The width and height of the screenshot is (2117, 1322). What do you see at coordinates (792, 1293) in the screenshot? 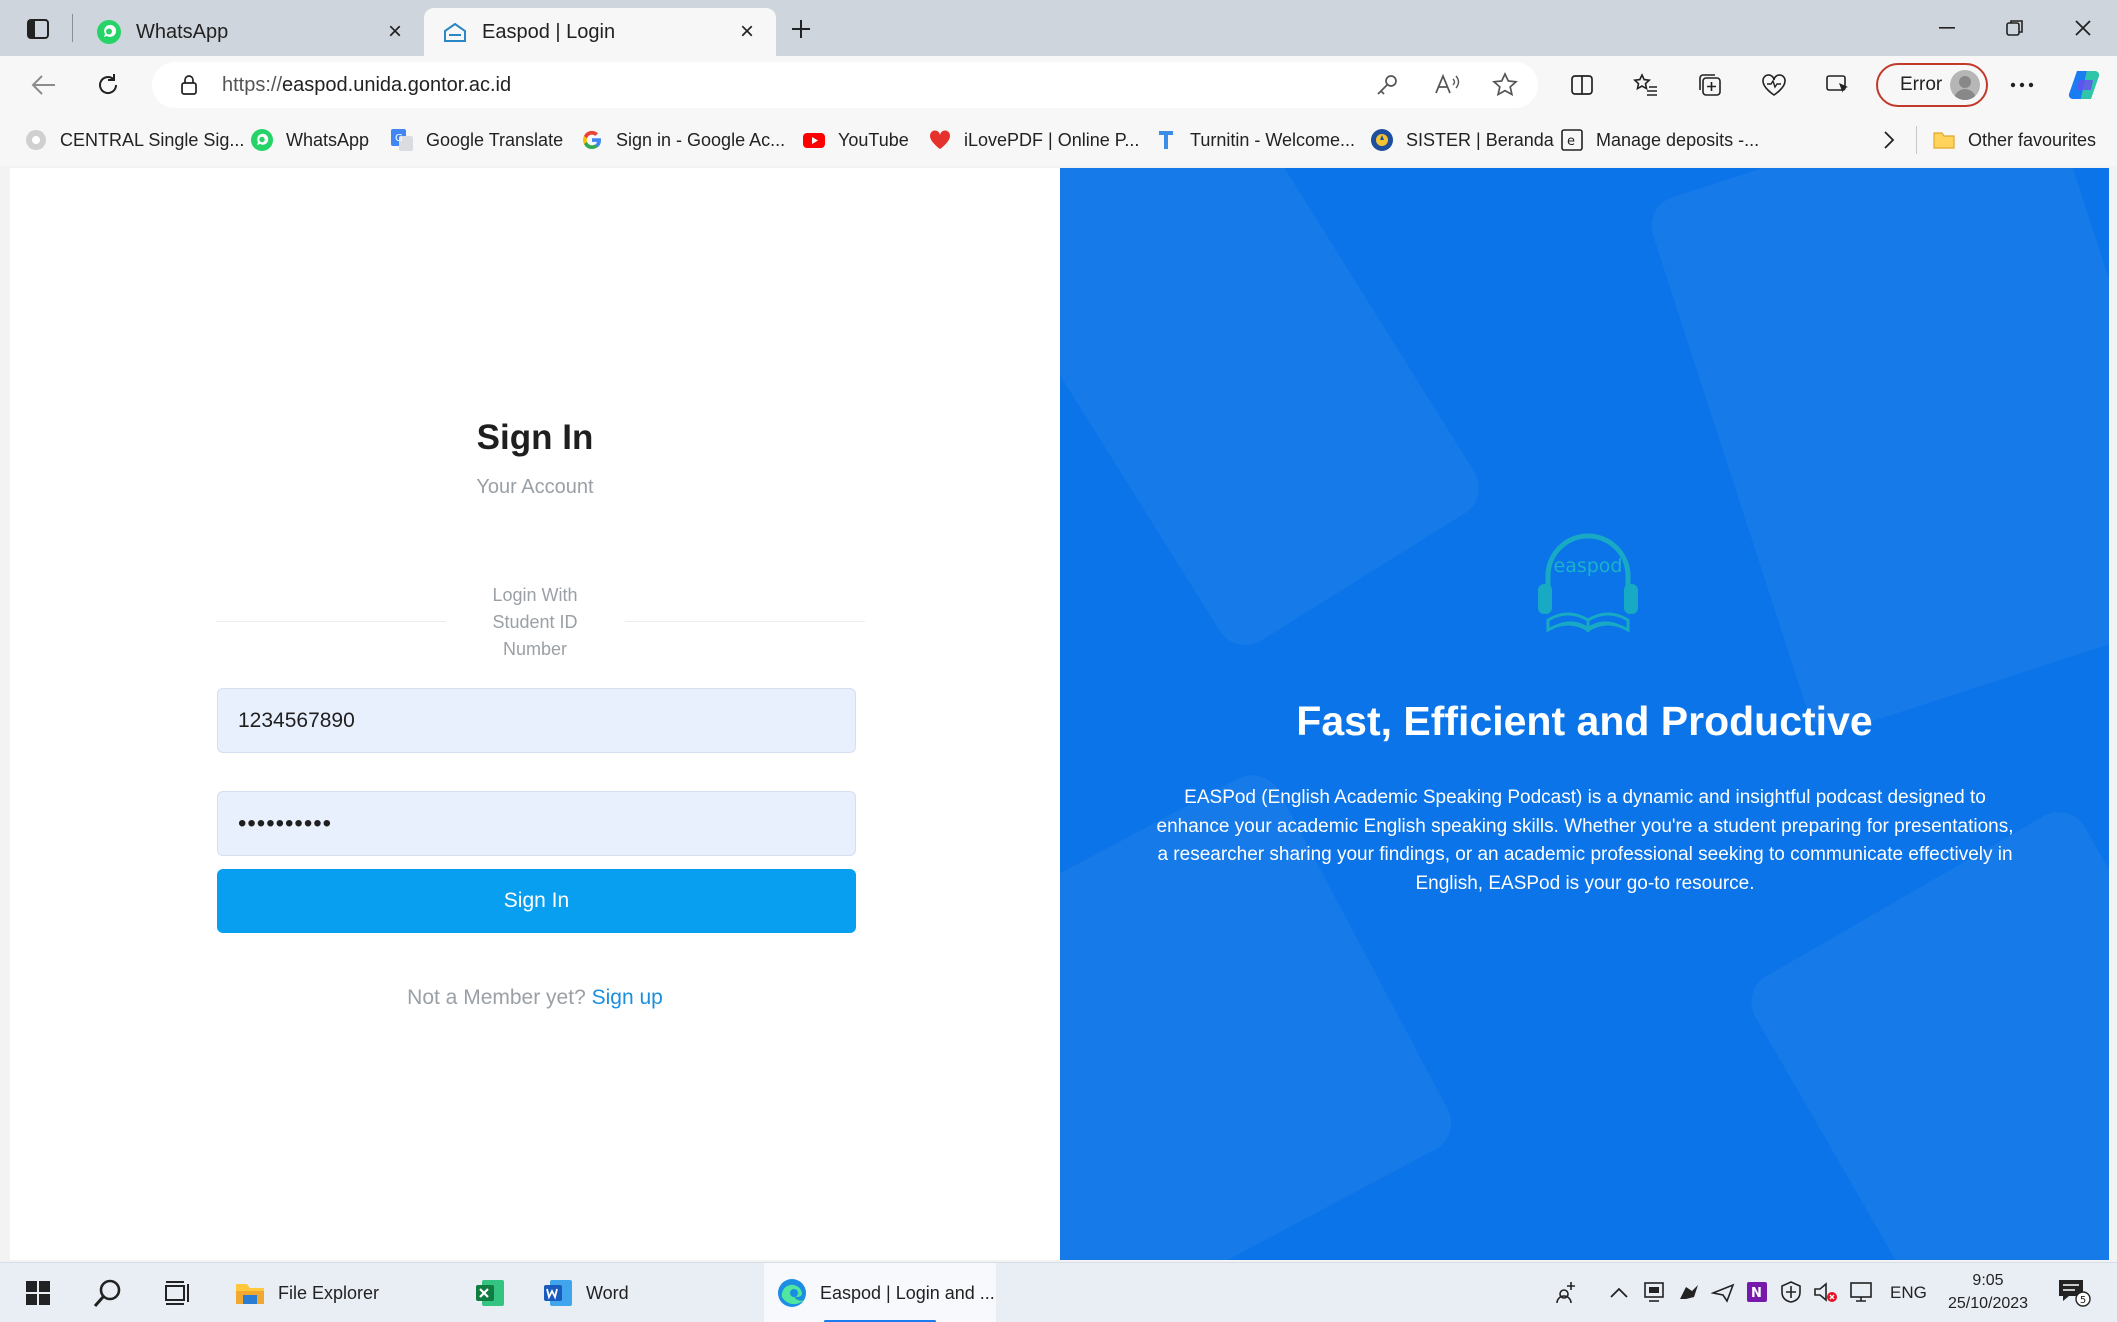
I see `edge-icon` at bounding box center [792, 1293].